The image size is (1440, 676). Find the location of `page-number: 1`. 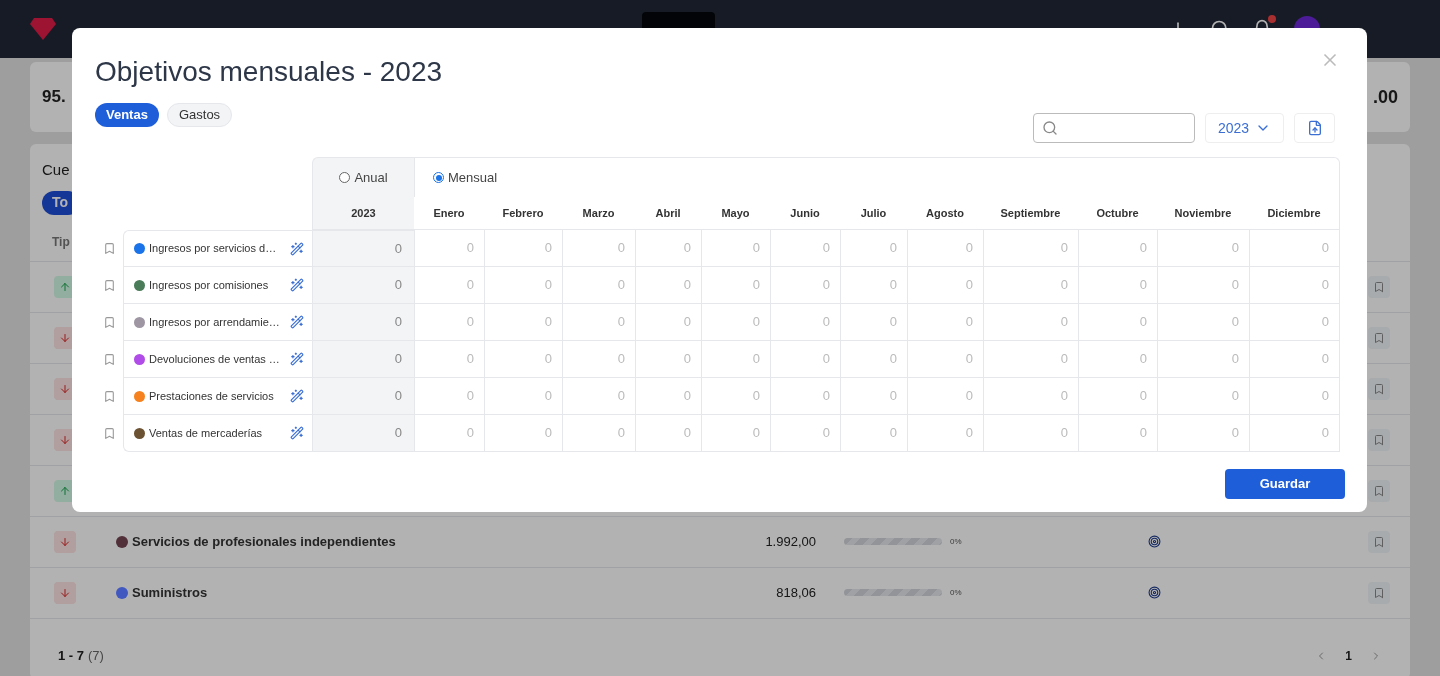

page-number: 1 is located at coordinates (1348, 656).